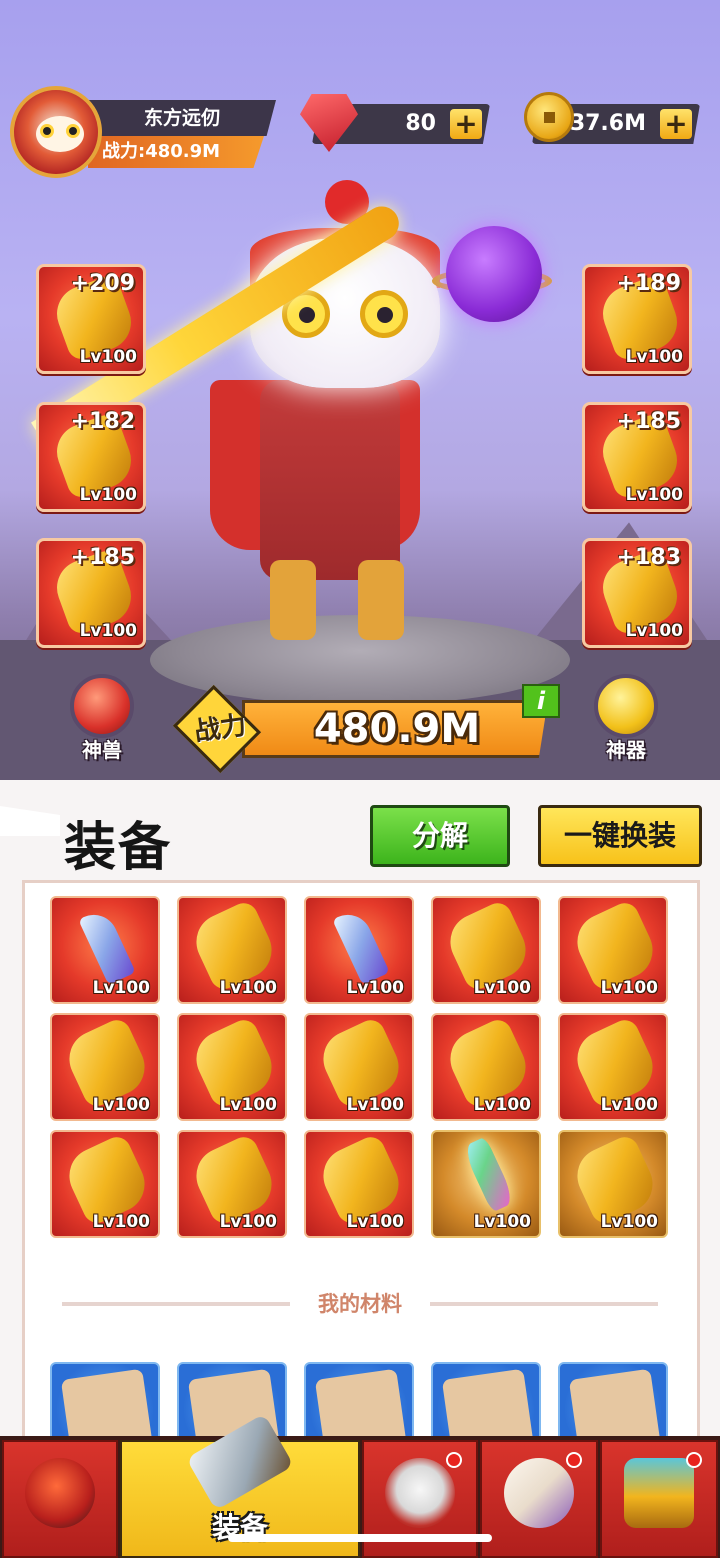  Describe the element at coordinates (637, 593) in the screenshot. I see `equipped-slot-amulet: +183 Lv100` at that location.